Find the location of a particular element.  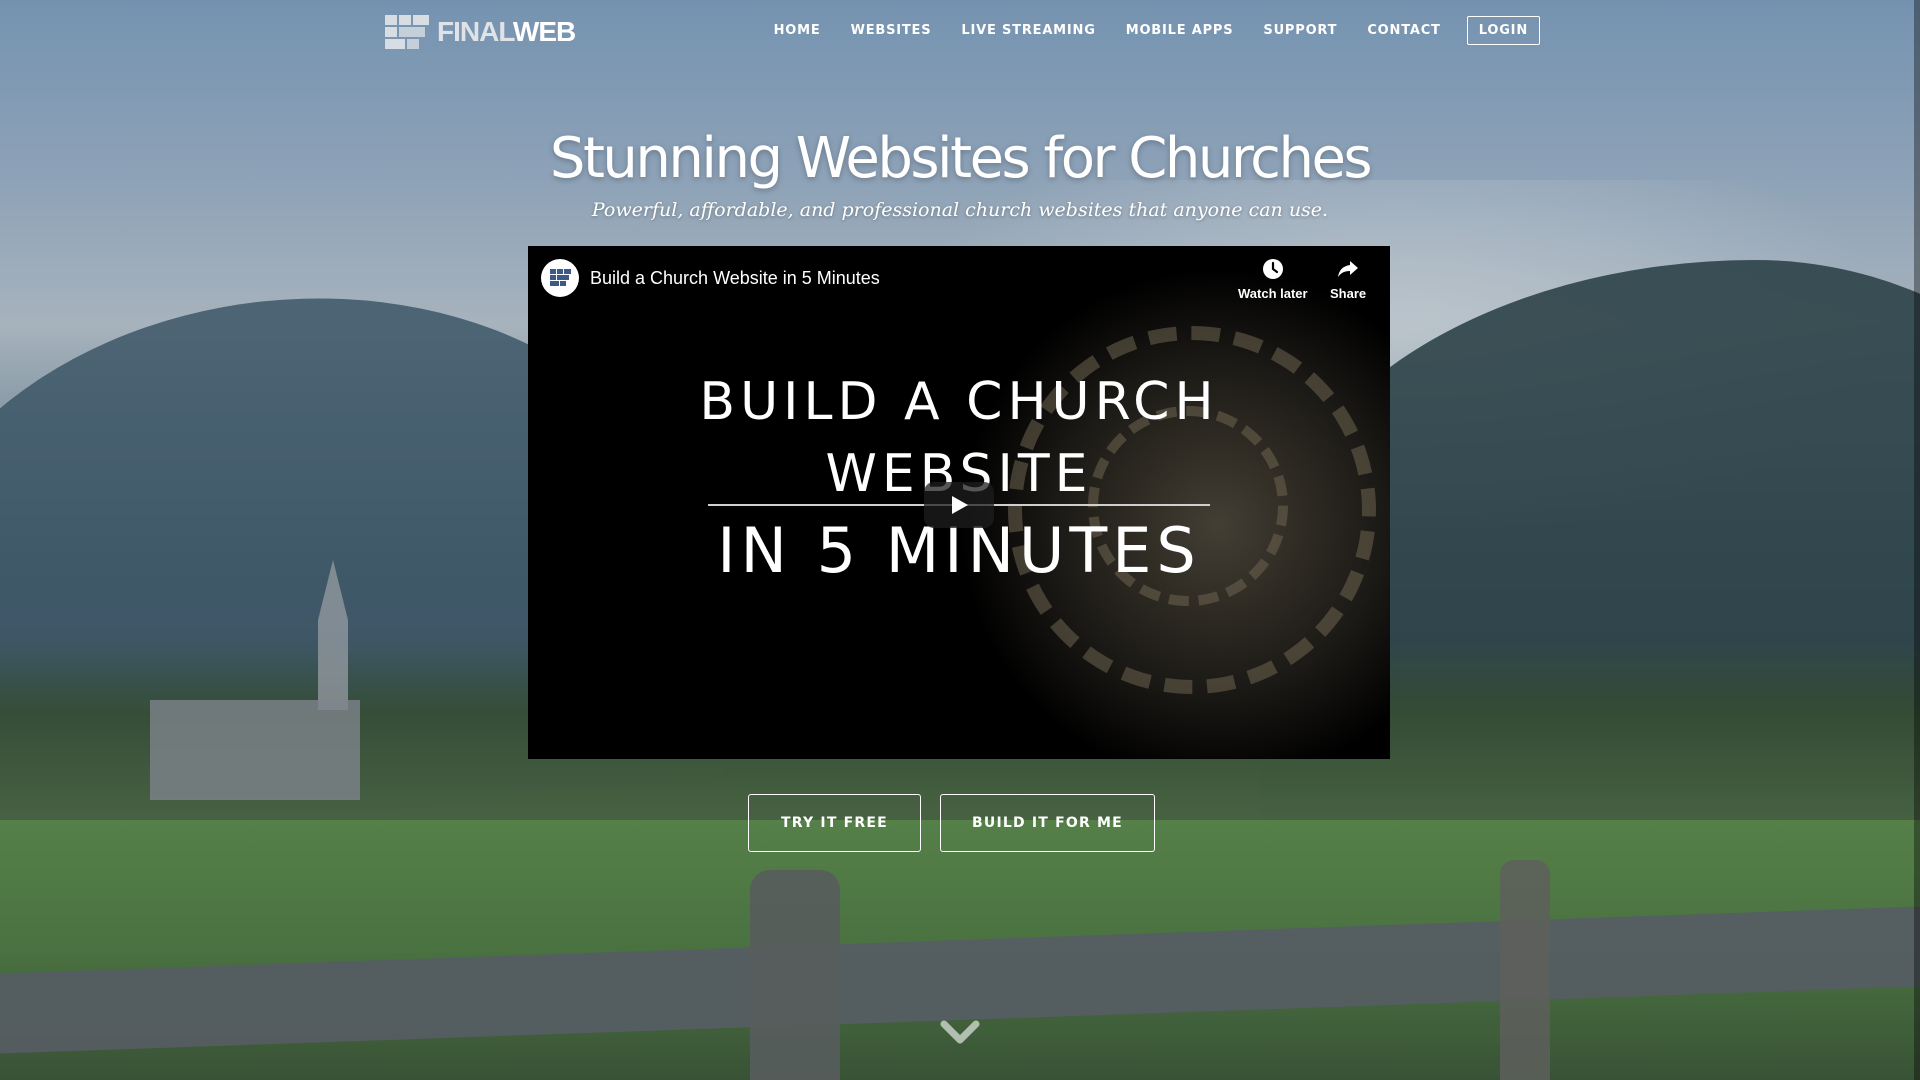

chevron-down-icon is located at coordinates (960, 1033).